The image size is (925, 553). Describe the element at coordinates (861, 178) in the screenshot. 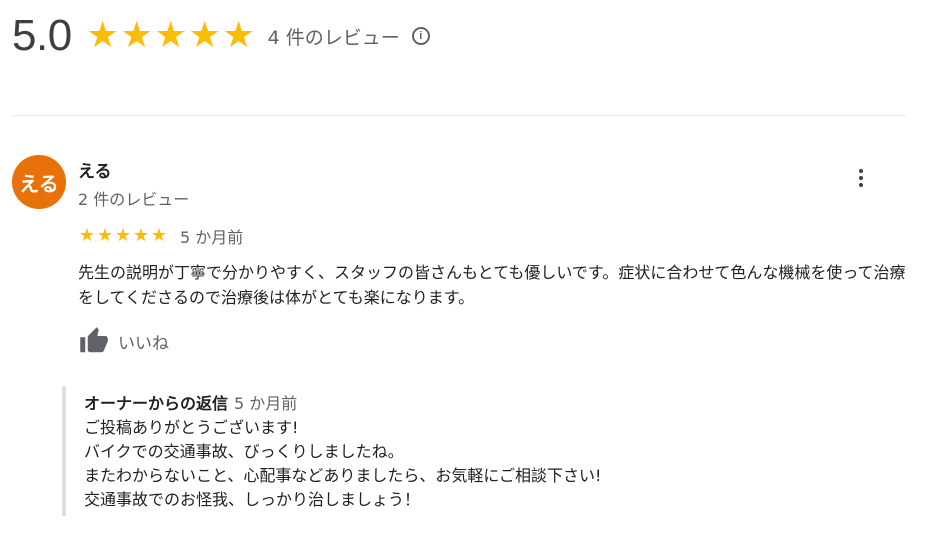

I see `more-vert-icon` at that location.